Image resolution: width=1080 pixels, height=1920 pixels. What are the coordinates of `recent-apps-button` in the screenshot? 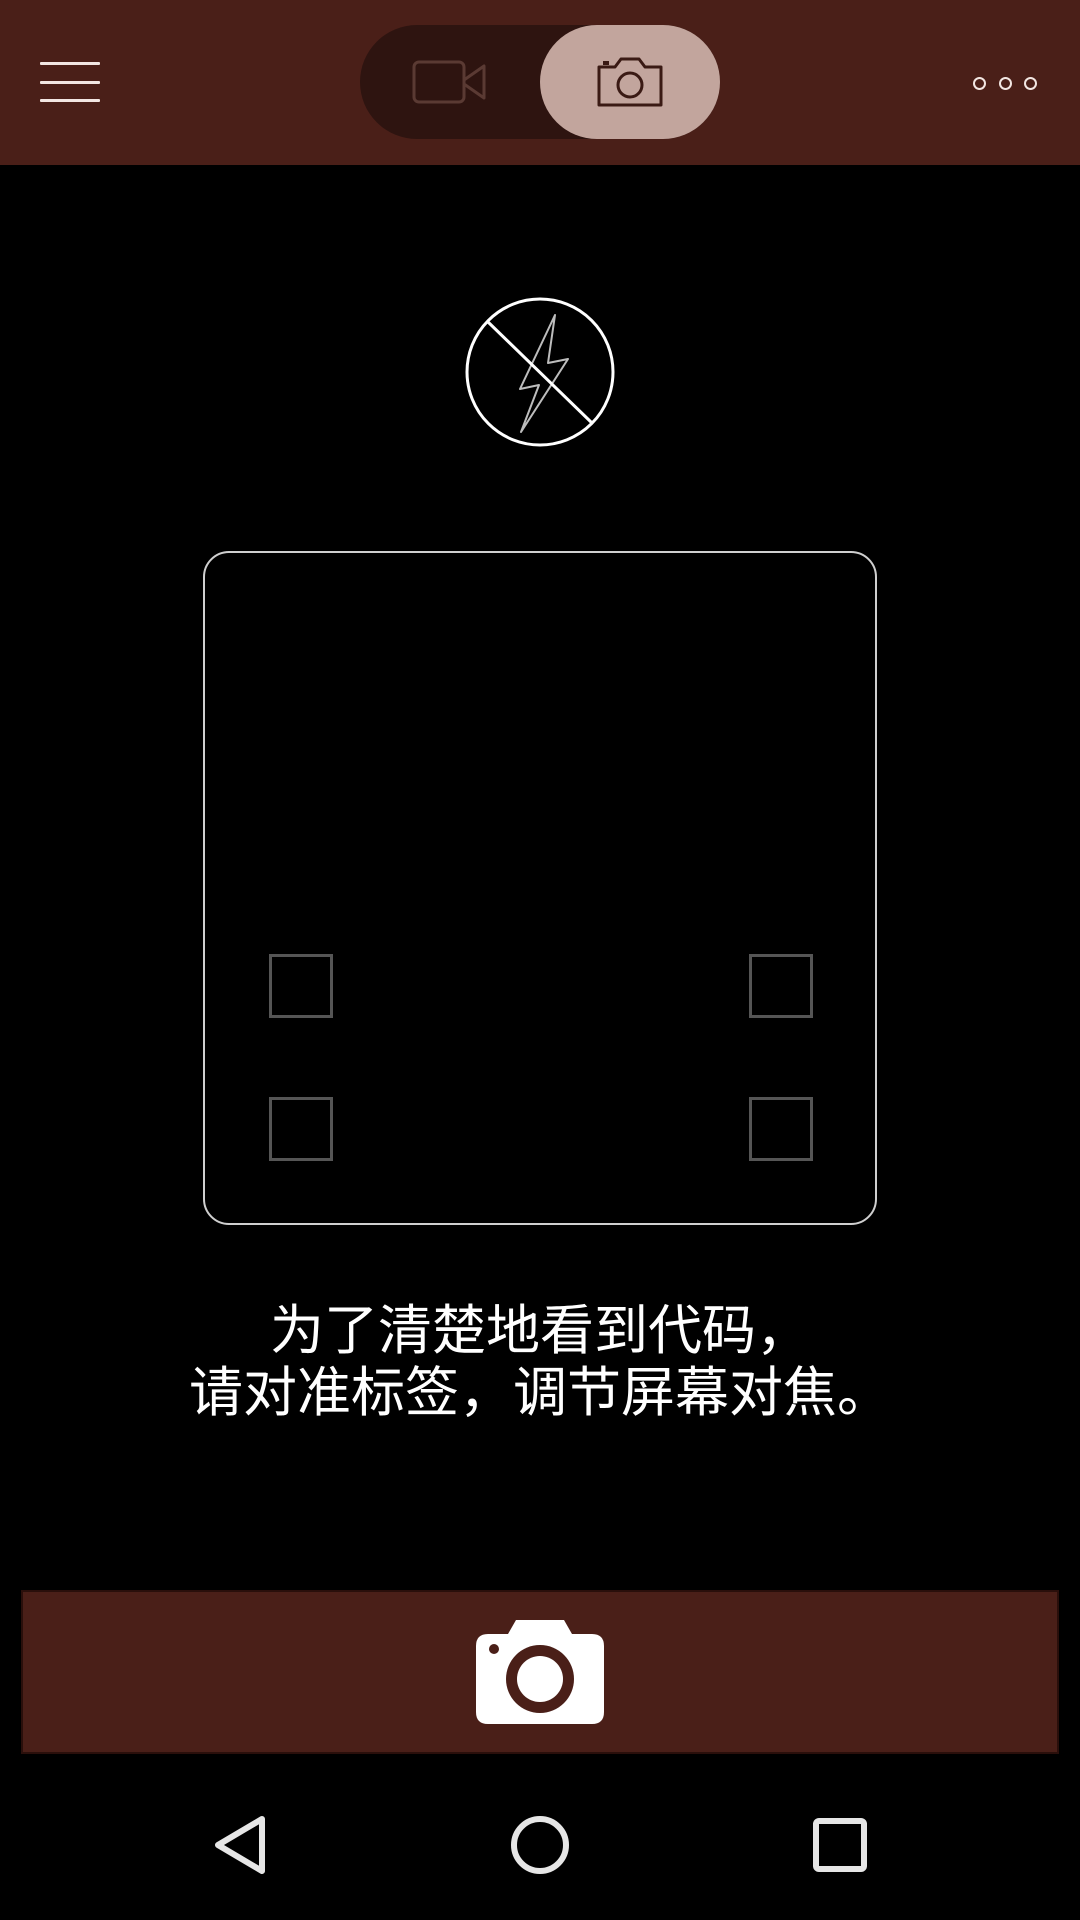 It's located at (840, 1845).